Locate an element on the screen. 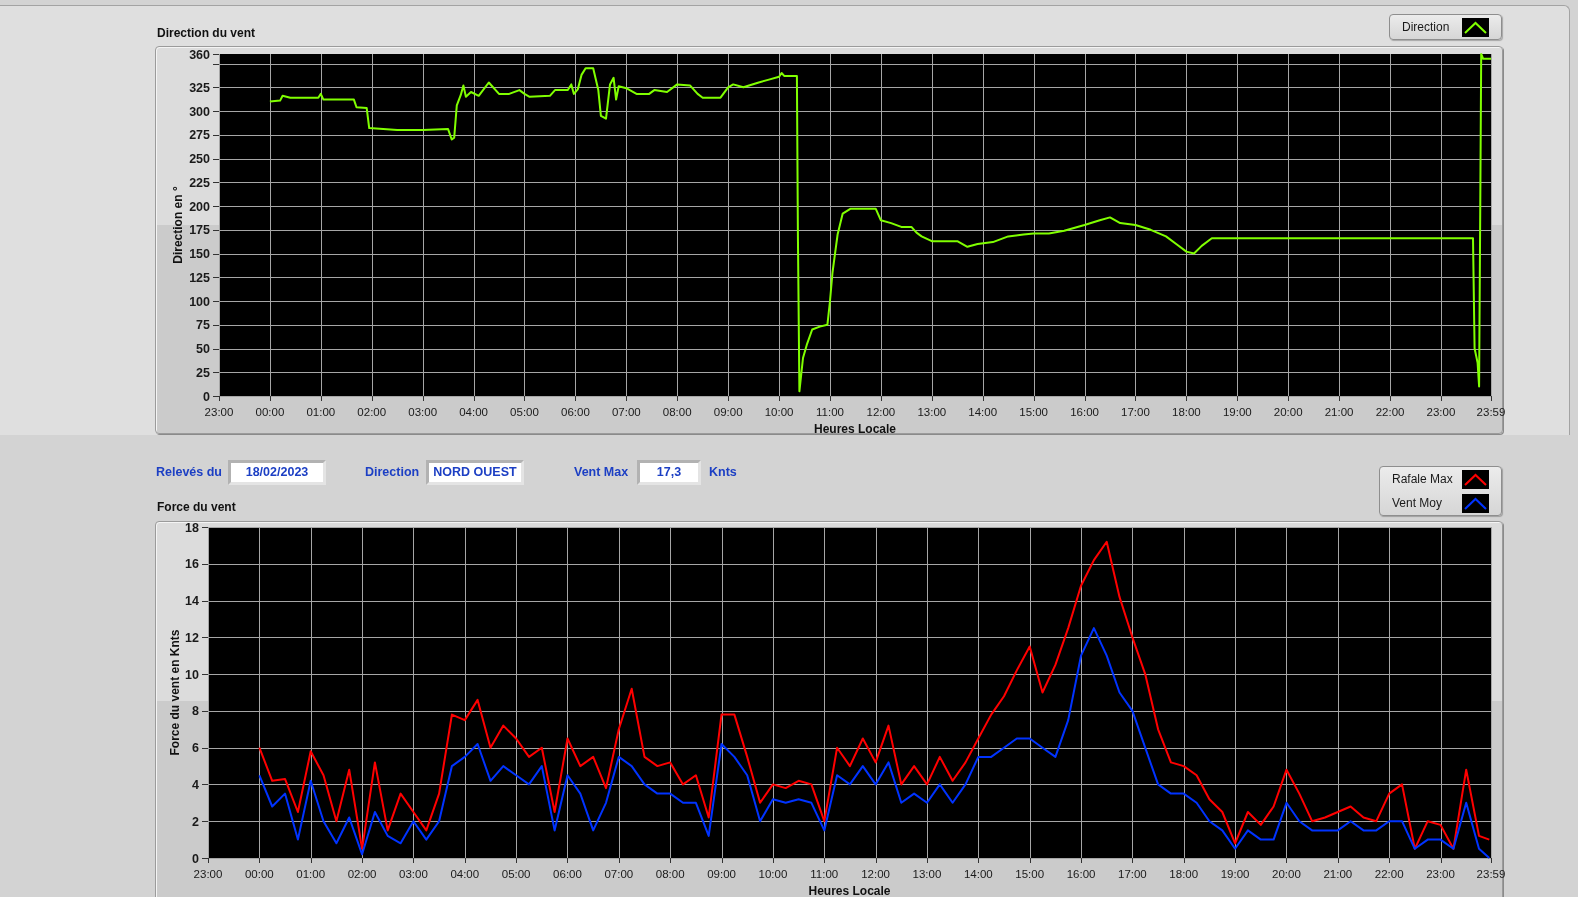 The image size is (1578, 897). chart-title: Force du vent is located at coordinates (196, 507).